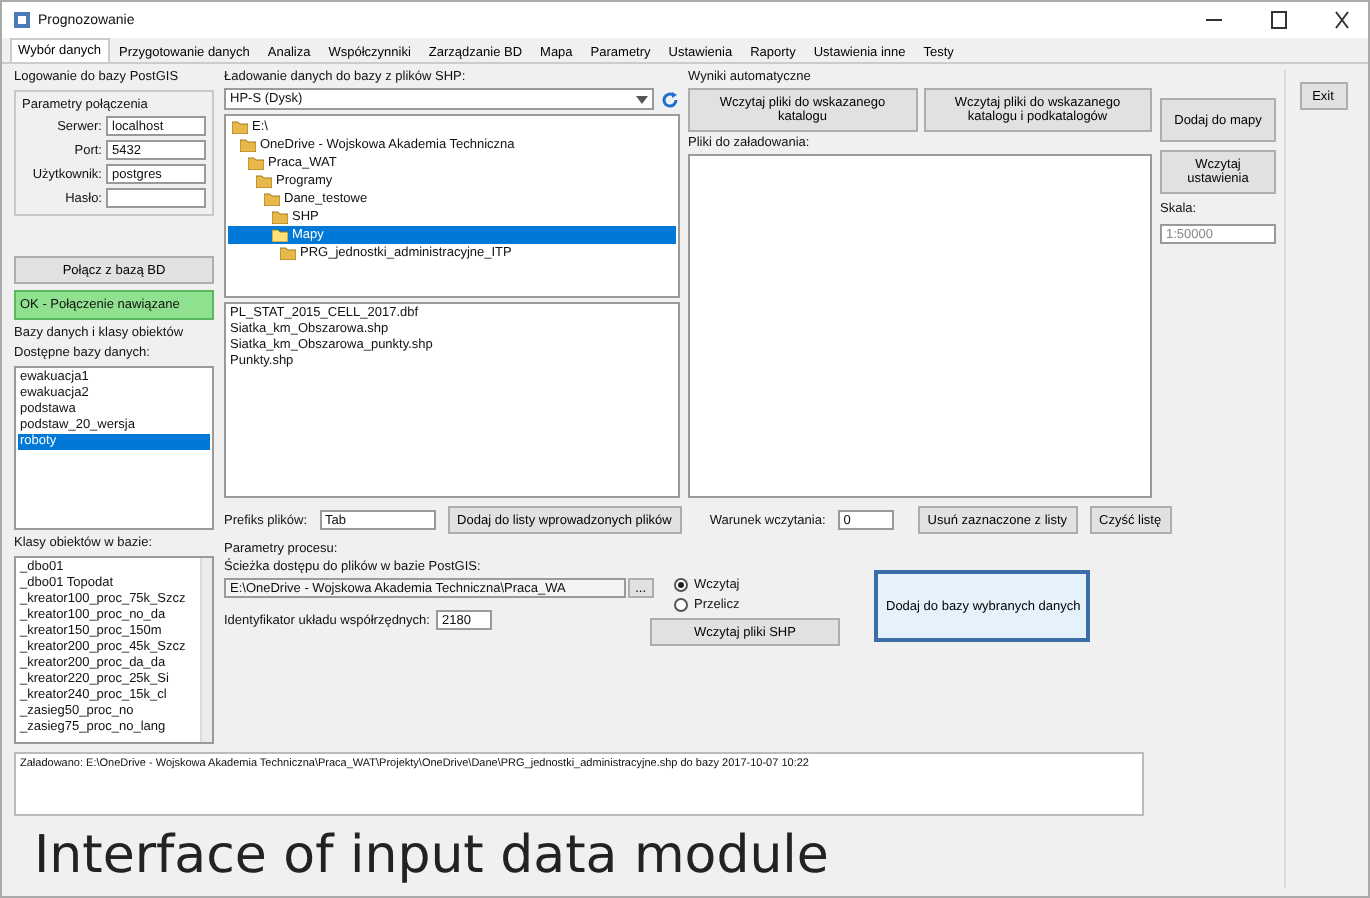 The width and height of the screenshot is (1370, 898). What do you see at coordinates (642, 99) in the screenshot?
I see `caret-icon` at bounding box center [642, 99].